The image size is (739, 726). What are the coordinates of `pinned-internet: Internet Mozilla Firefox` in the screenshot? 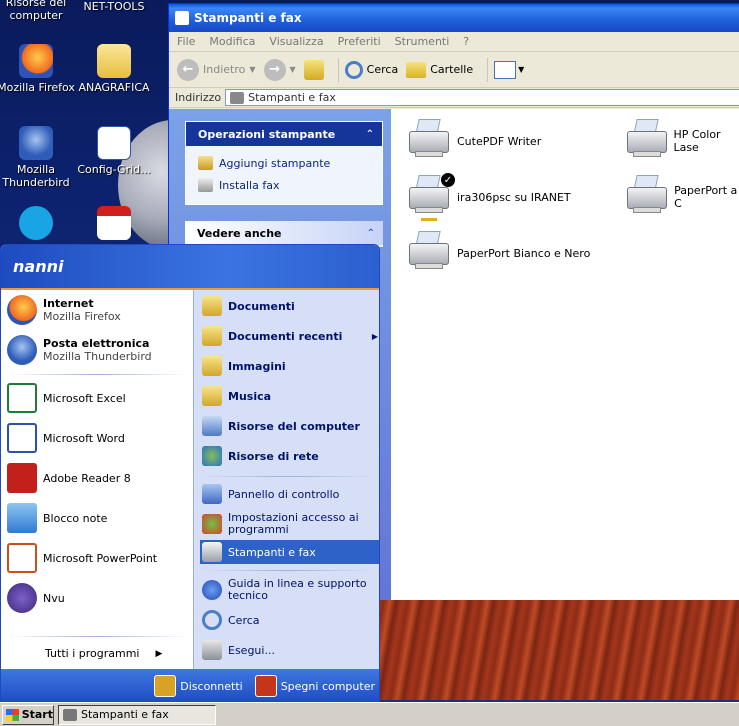 It's located at (64, 310).